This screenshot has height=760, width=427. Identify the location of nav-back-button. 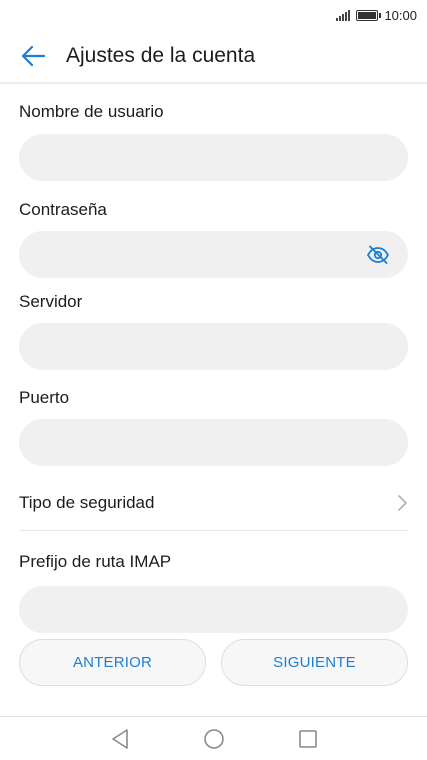
(120, 739).